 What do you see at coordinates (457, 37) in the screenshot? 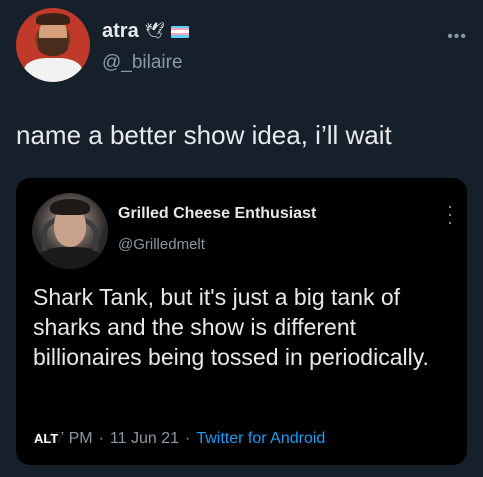
I see `more-horizontal-icon: •••` at bounding box center [457, 37].